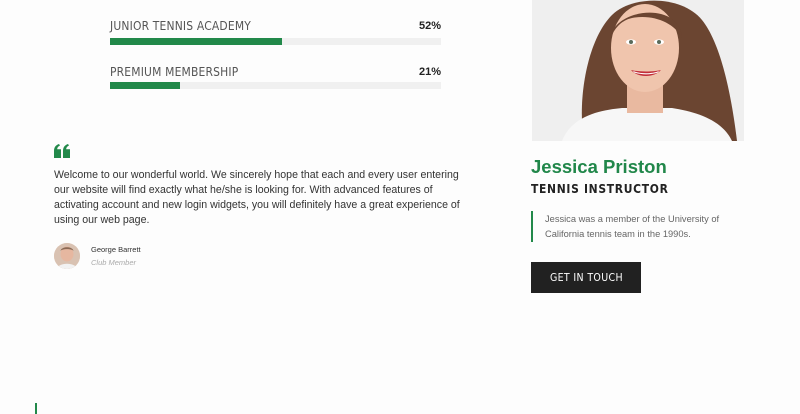  I want to click on skill-percent: 52%, so click(429, 26).